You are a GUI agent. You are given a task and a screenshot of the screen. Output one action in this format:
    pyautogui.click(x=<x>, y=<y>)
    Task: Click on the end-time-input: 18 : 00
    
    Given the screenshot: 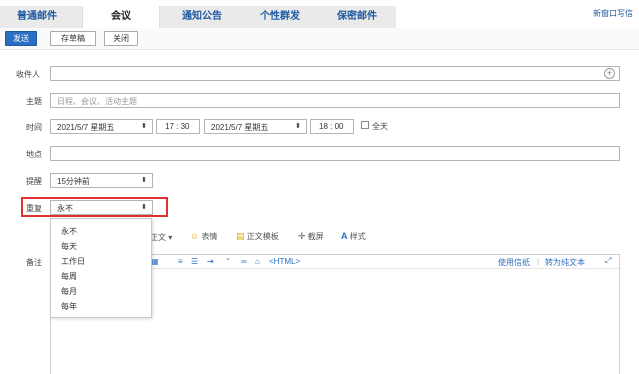 What is the action you would take?
    pyautogui.click(x=332, y=126)
    